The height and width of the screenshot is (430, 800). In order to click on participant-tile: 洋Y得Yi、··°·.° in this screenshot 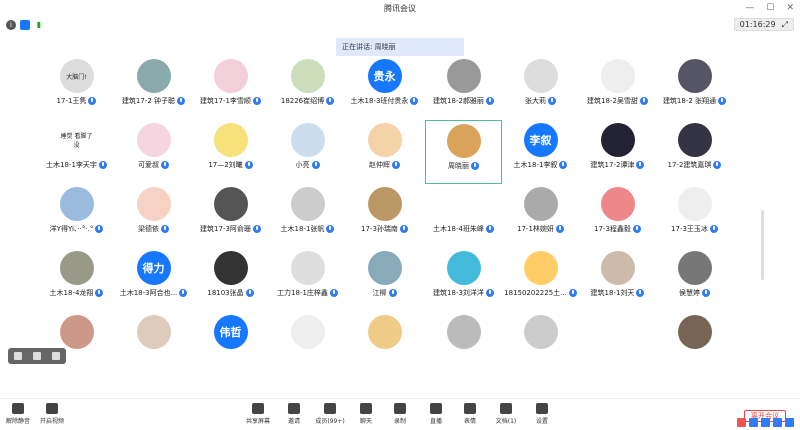, I will do `click(76, 216)`.